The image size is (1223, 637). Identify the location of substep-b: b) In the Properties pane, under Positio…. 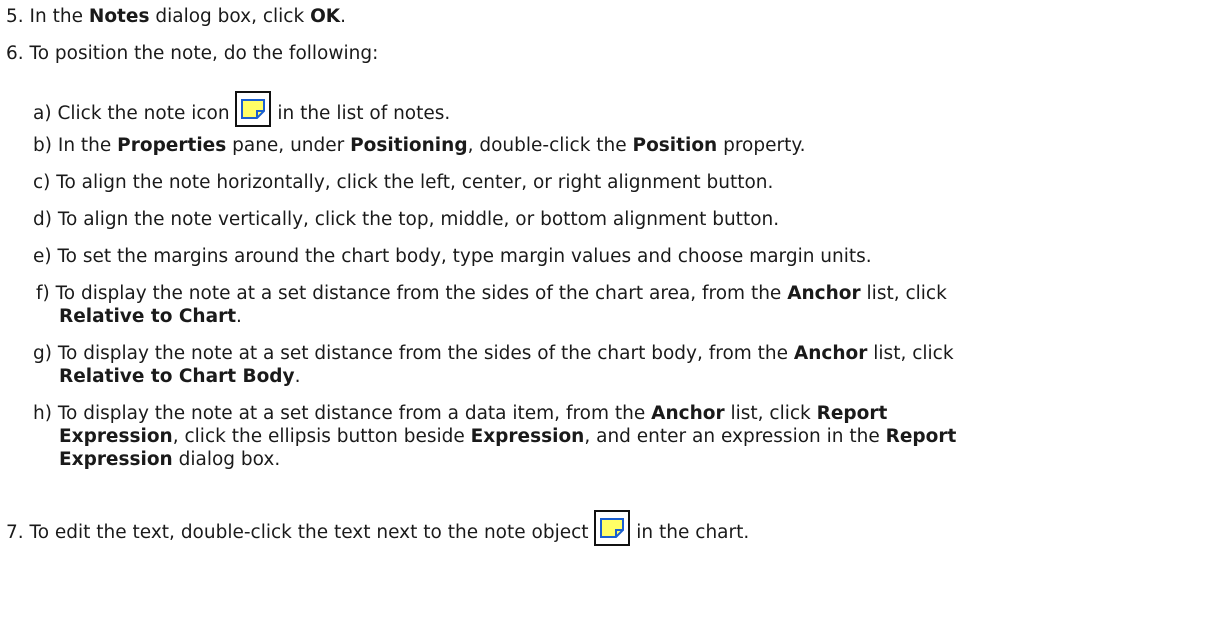
(419, 145).